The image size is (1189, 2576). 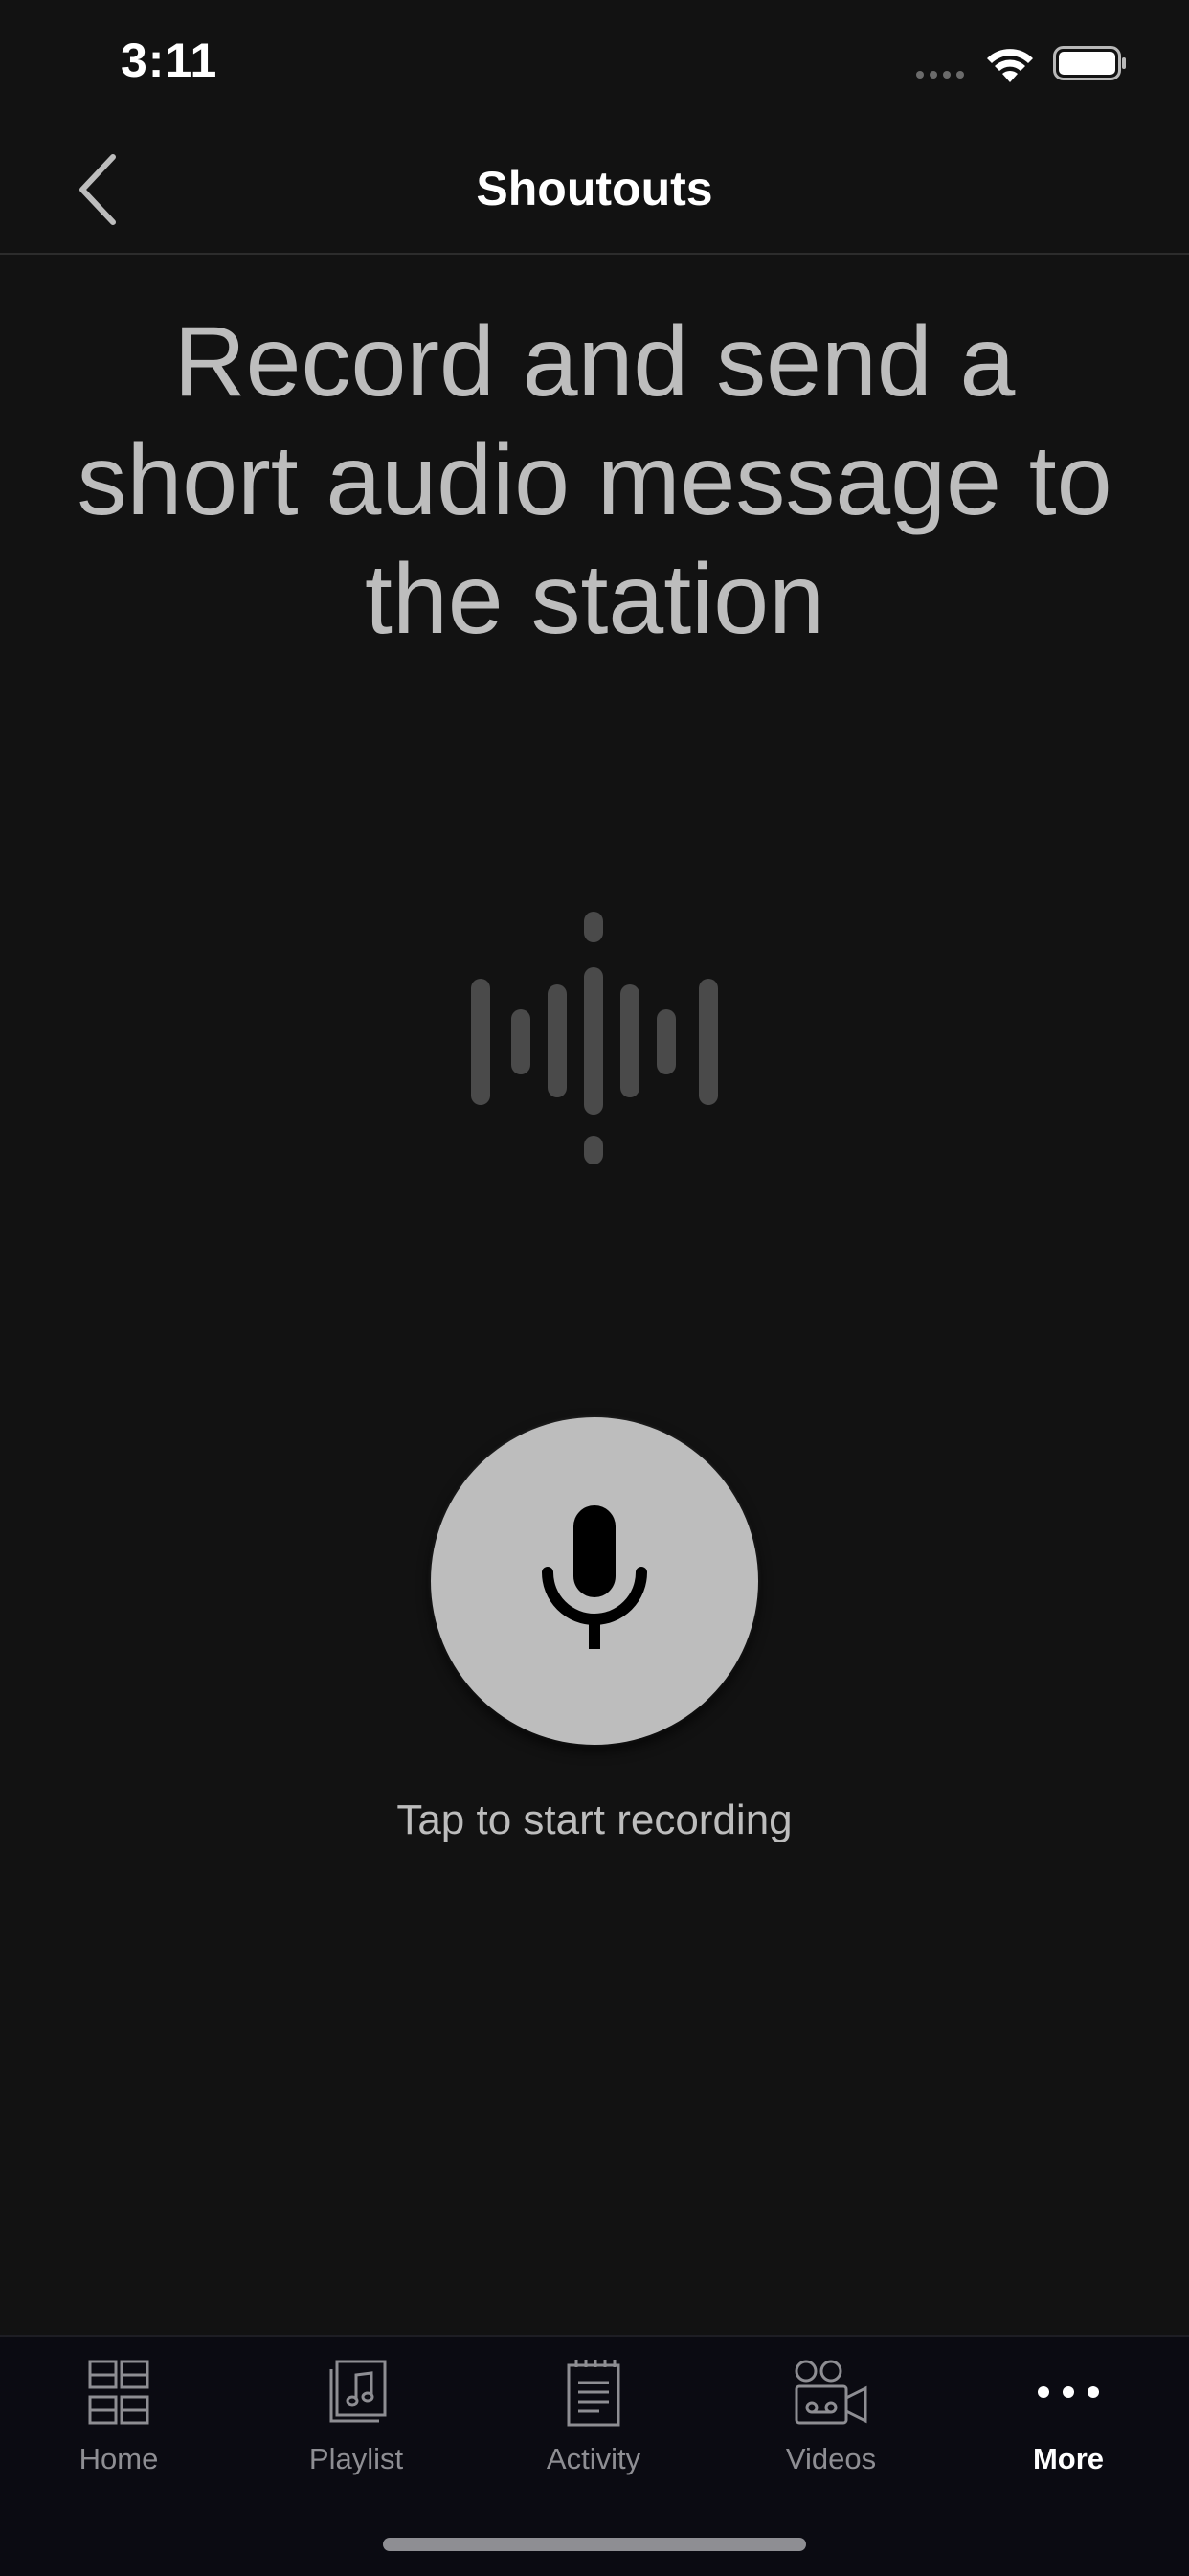 What do you see at coordinates (594, 188) in the screenshot?
I see `page-title: Shoutouts` at bounding box center [594, 188].